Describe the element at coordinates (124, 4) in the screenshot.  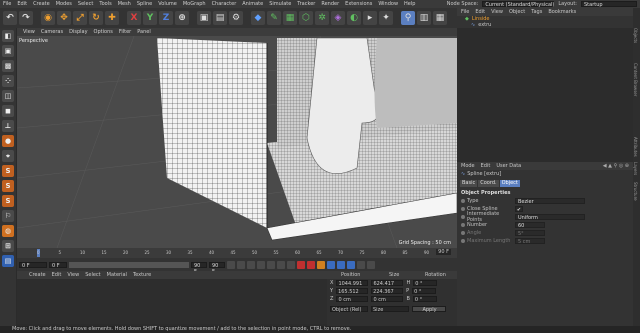
I see `menu-mesh: Mesh` at that location.